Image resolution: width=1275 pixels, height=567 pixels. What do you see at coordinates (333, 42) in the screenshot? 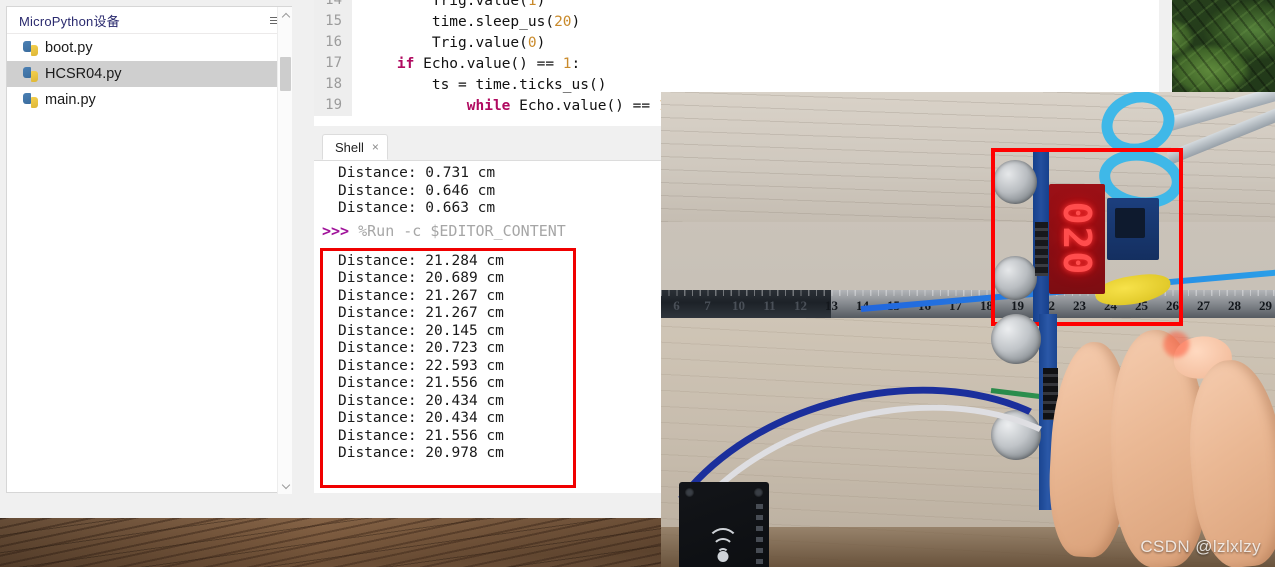
I see `line-number: 16` at bounding box center [333, 42].